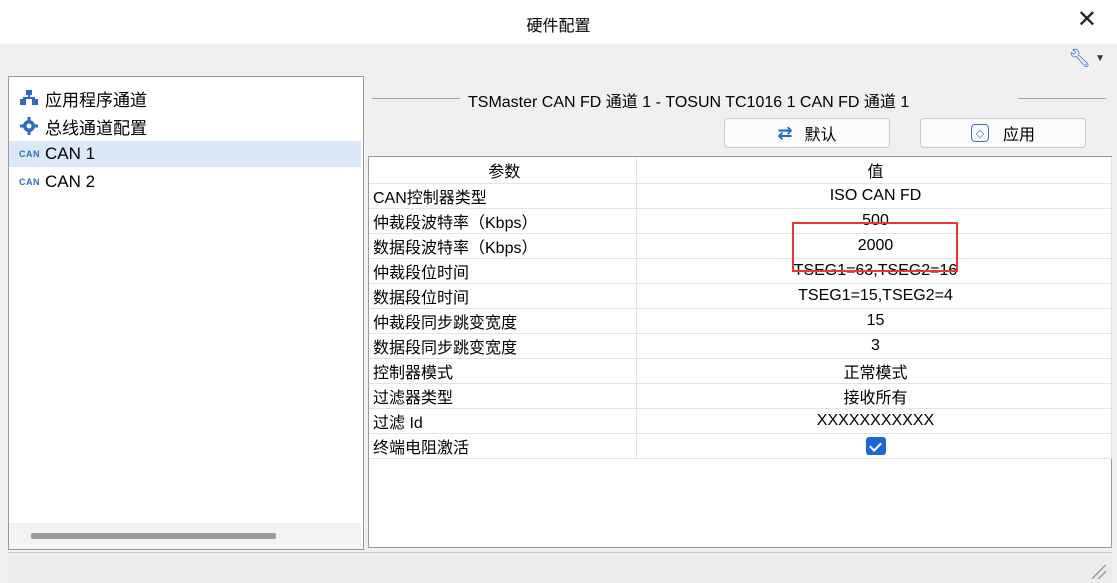 This screenshot has height=583, width=1117. Describe the element at coordinates (503, 371) in the screenshot. I see `param-cell: 控制器模式` at that location.